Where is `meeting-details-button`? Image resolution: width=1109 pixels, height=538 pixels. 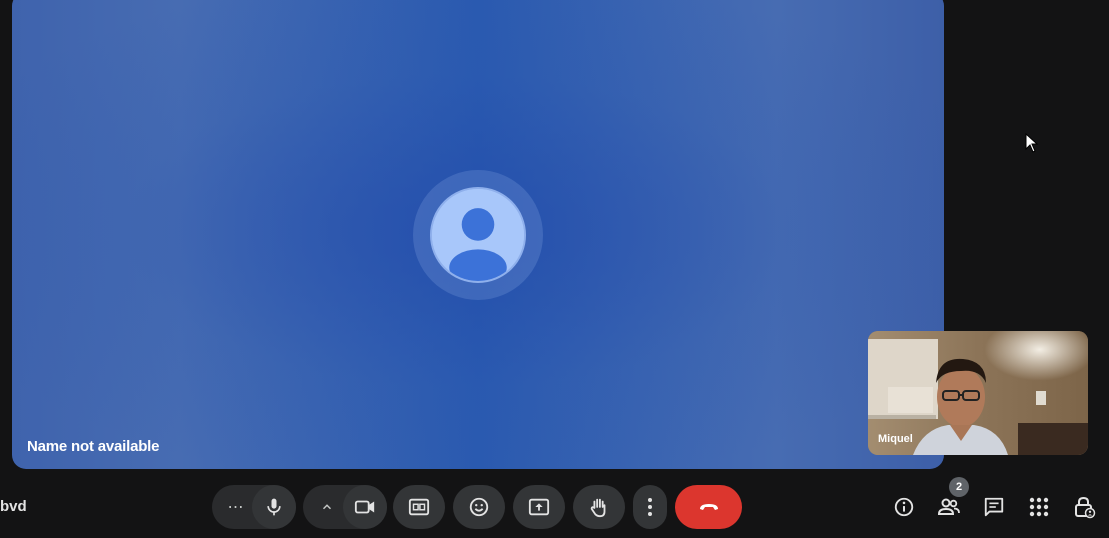
meeting-details-button is located at coordinates (904, 507).